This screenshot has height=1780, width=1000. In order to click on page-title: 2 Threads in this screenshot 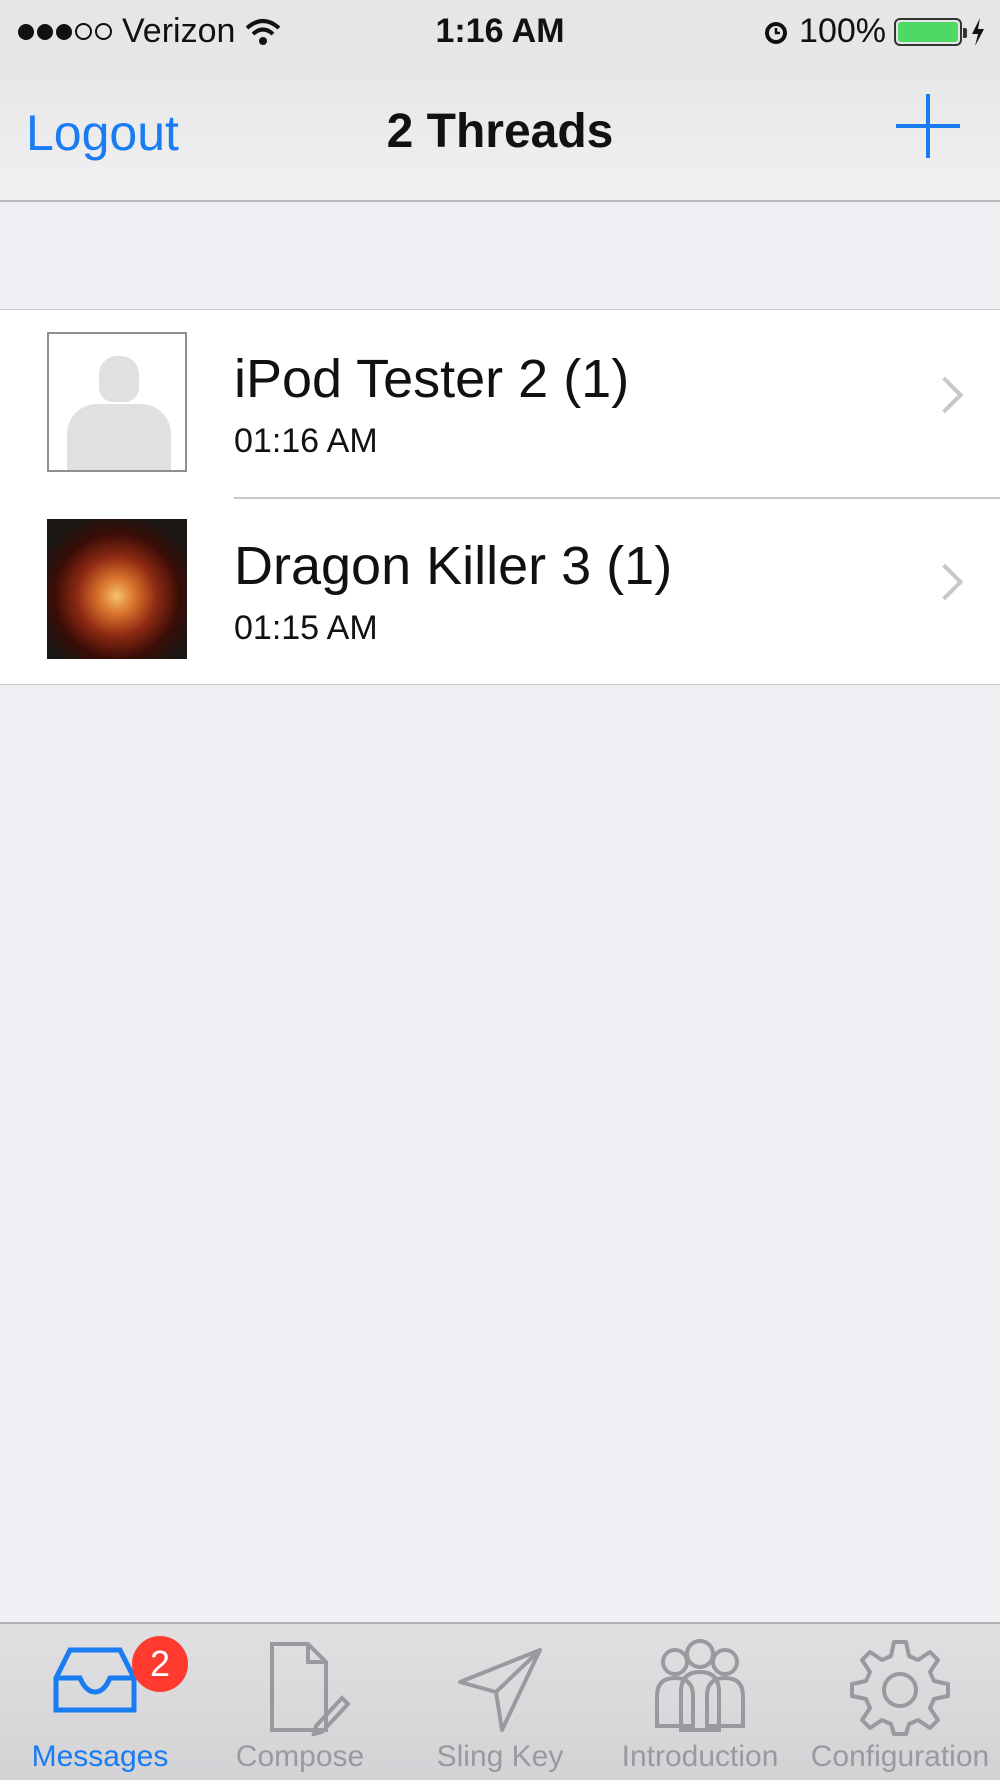, I will do `click(500, 131)`.